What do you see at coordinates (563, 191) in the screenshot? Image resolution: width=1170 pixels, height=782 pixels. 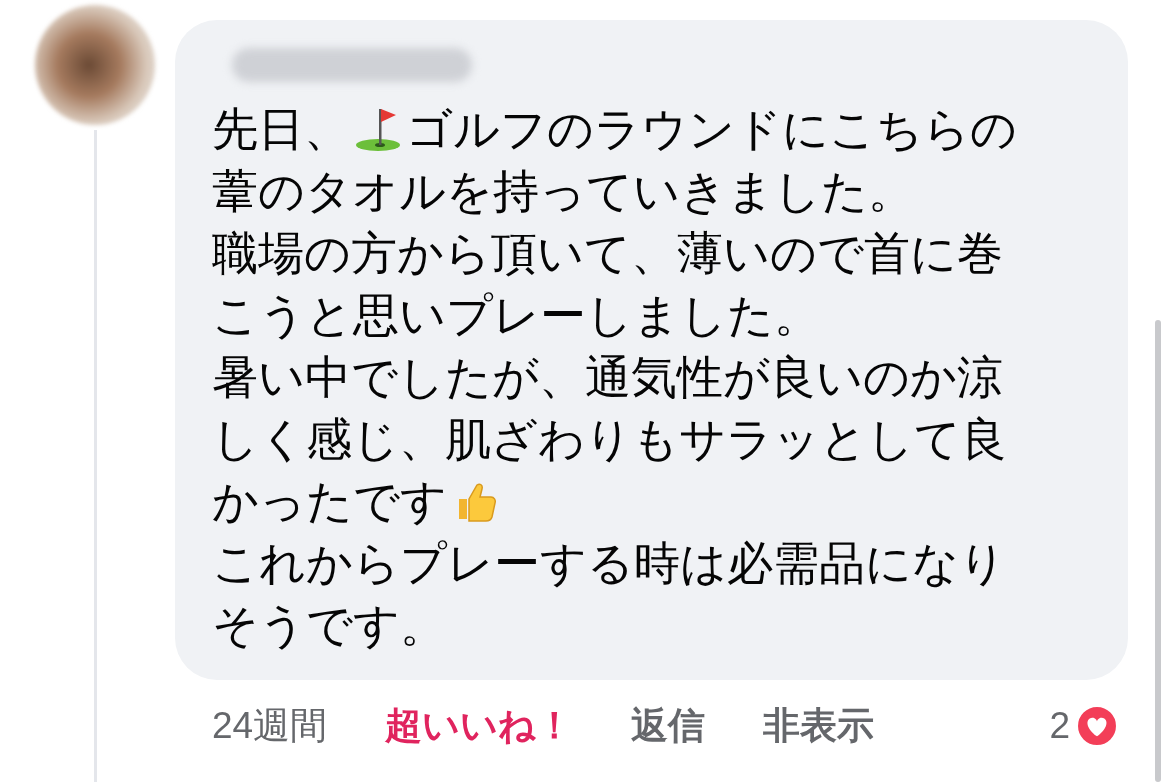 I see `comment-text: 葦のタオルを持っていきました。` at bounding box center [563, 191].